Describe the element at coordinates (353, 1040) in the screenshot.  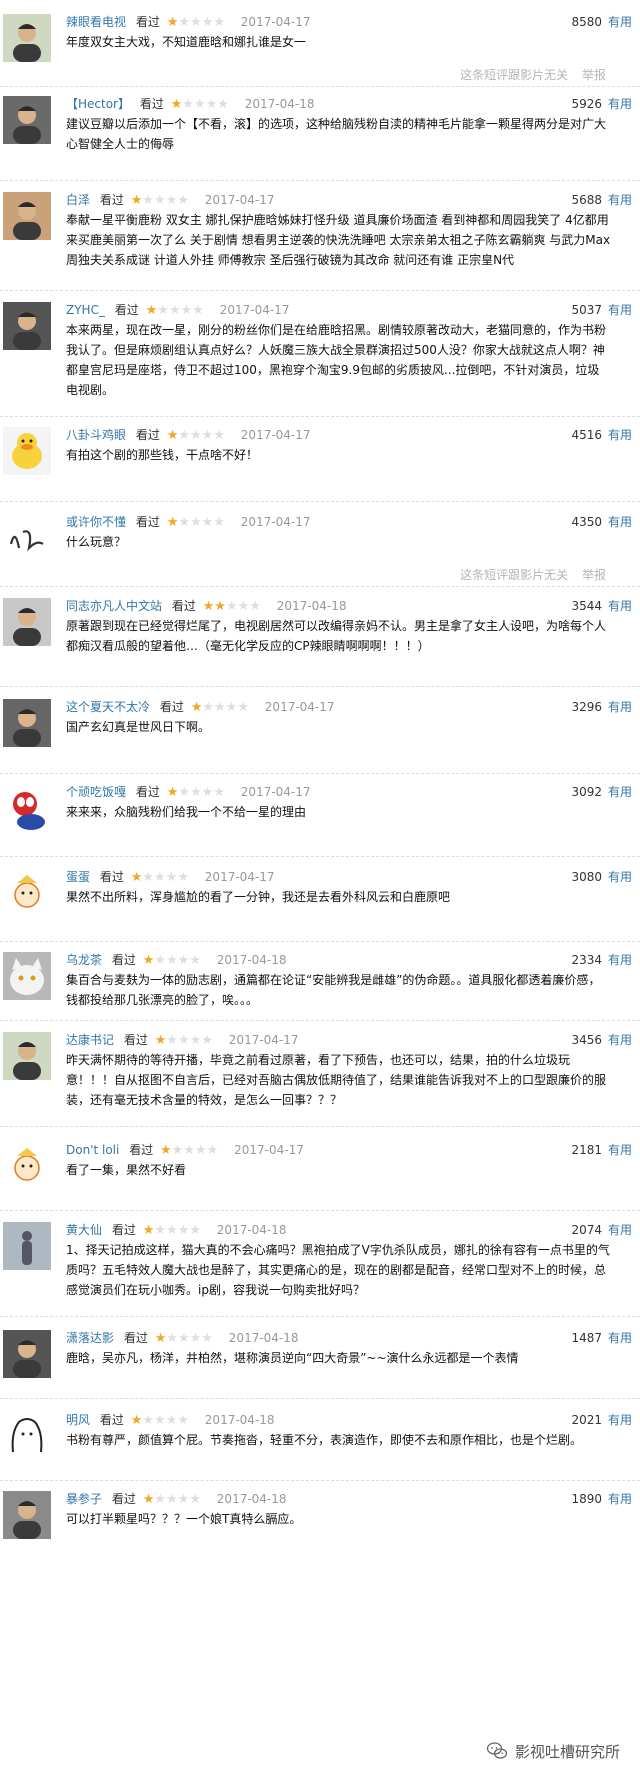
I see `review-header: 达康书记 看过 ★★★★★ 2017-04-17` at that location.